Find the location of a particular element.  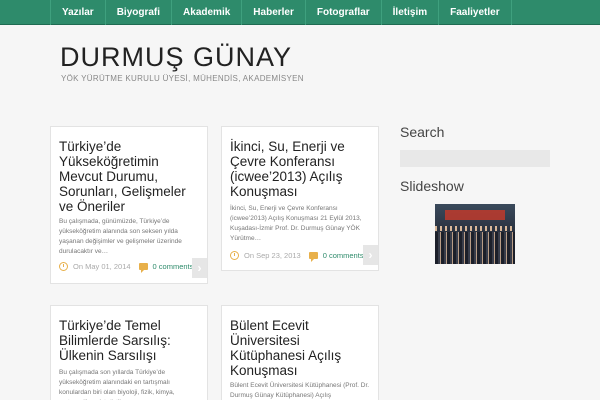

photo-crowd is located at coordinates (475, 248).